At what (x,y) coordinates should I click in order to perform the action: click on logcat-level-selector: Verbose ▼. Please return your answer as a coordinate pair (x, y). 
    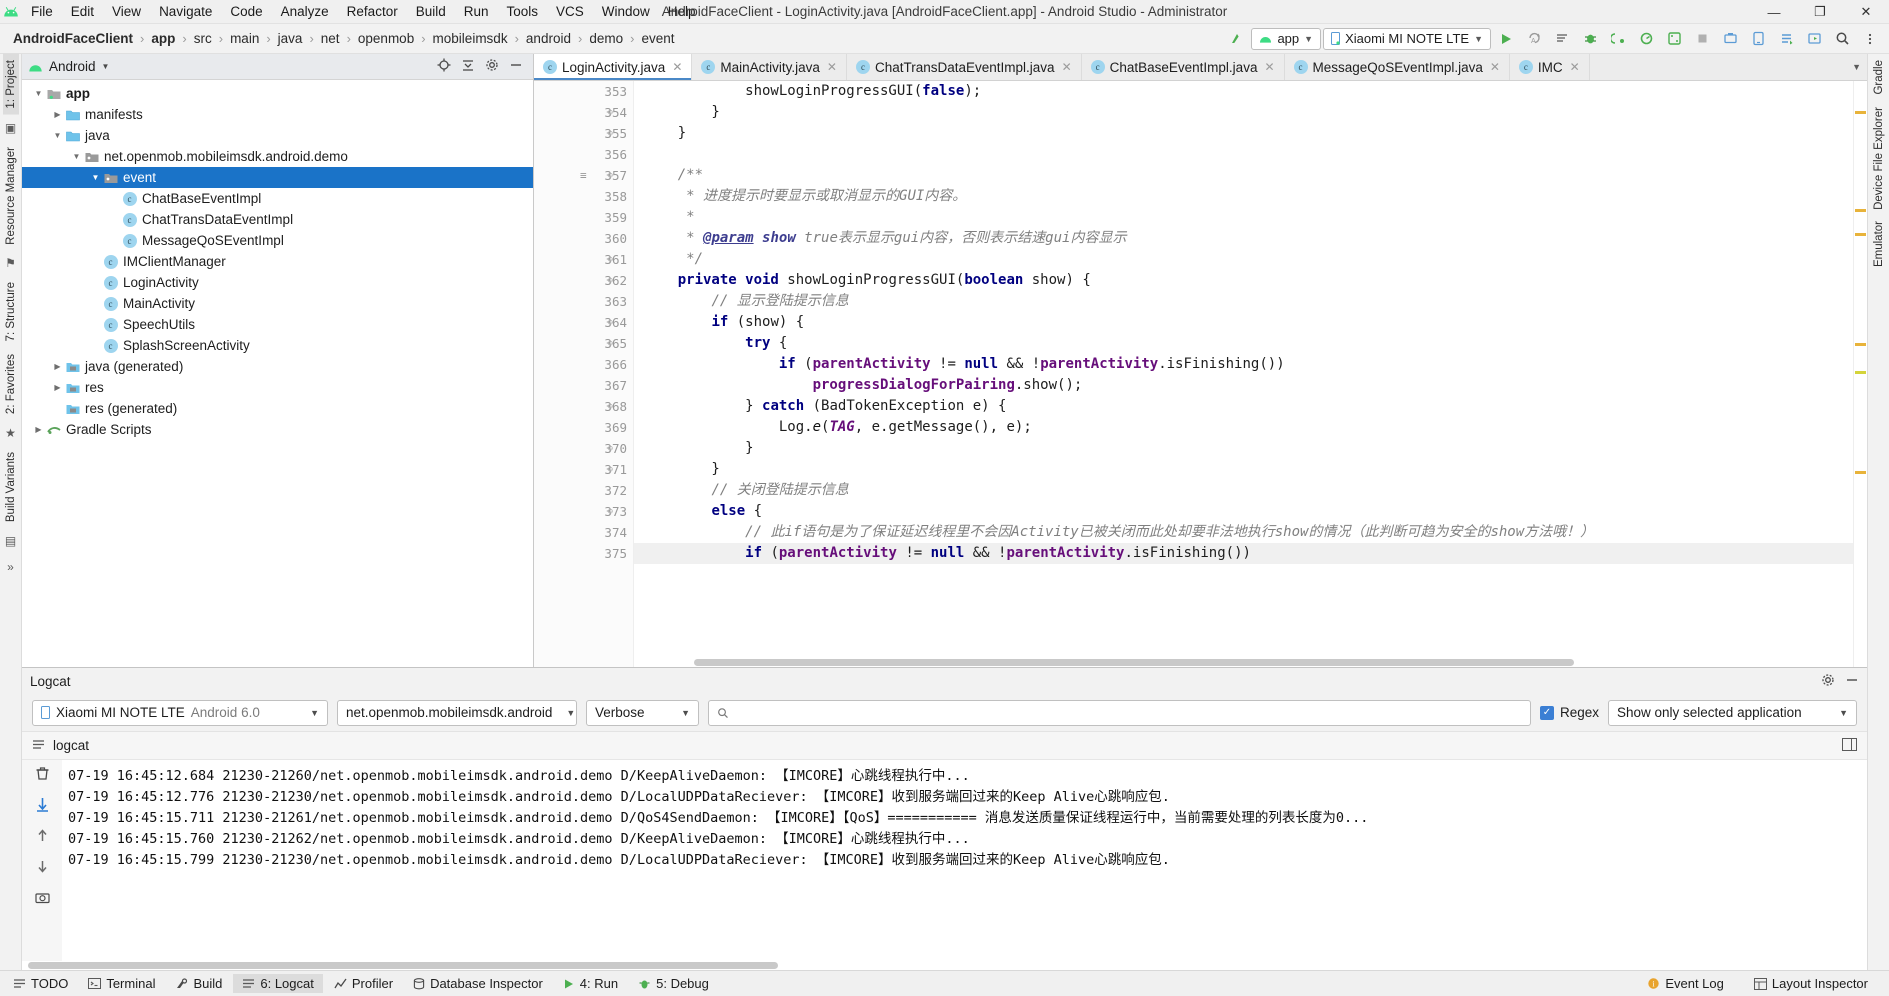
    Looking at the image, I should click on (642, 712).